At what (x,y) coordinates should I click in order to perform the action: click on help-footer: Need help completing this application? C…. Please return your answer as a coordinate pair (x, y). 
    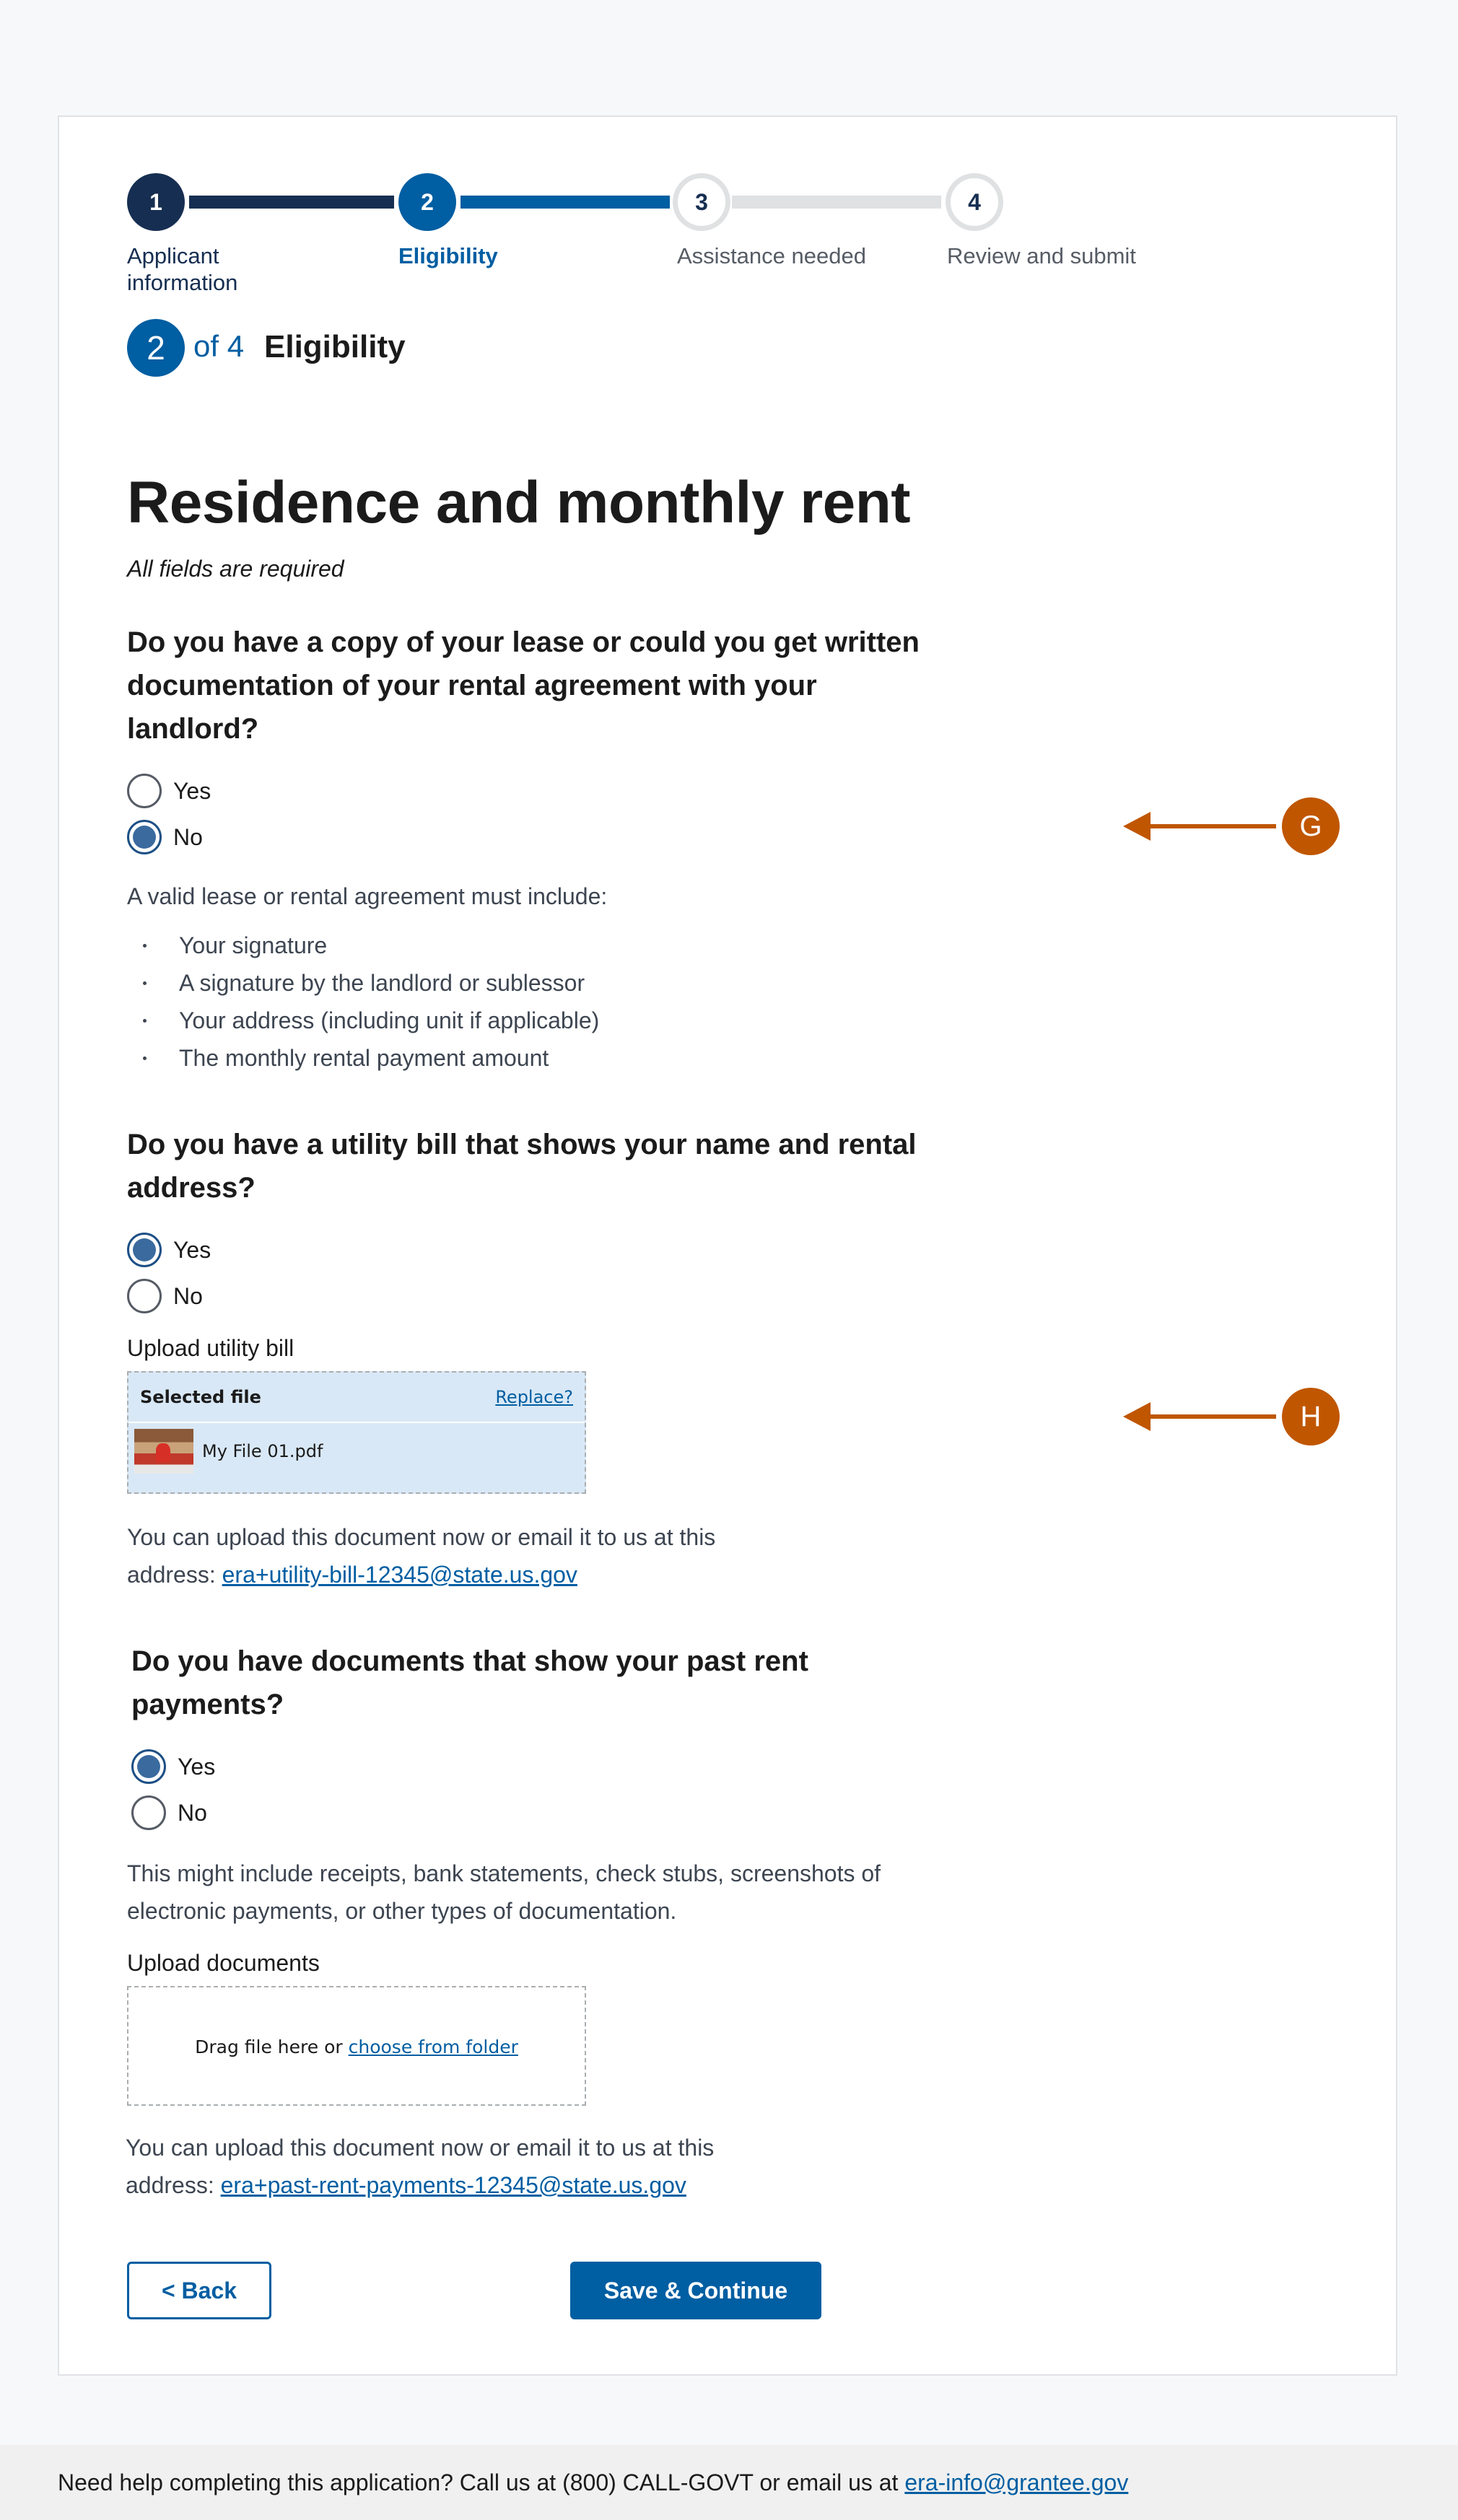
    Looking at the image, I should click on (729, 2482).